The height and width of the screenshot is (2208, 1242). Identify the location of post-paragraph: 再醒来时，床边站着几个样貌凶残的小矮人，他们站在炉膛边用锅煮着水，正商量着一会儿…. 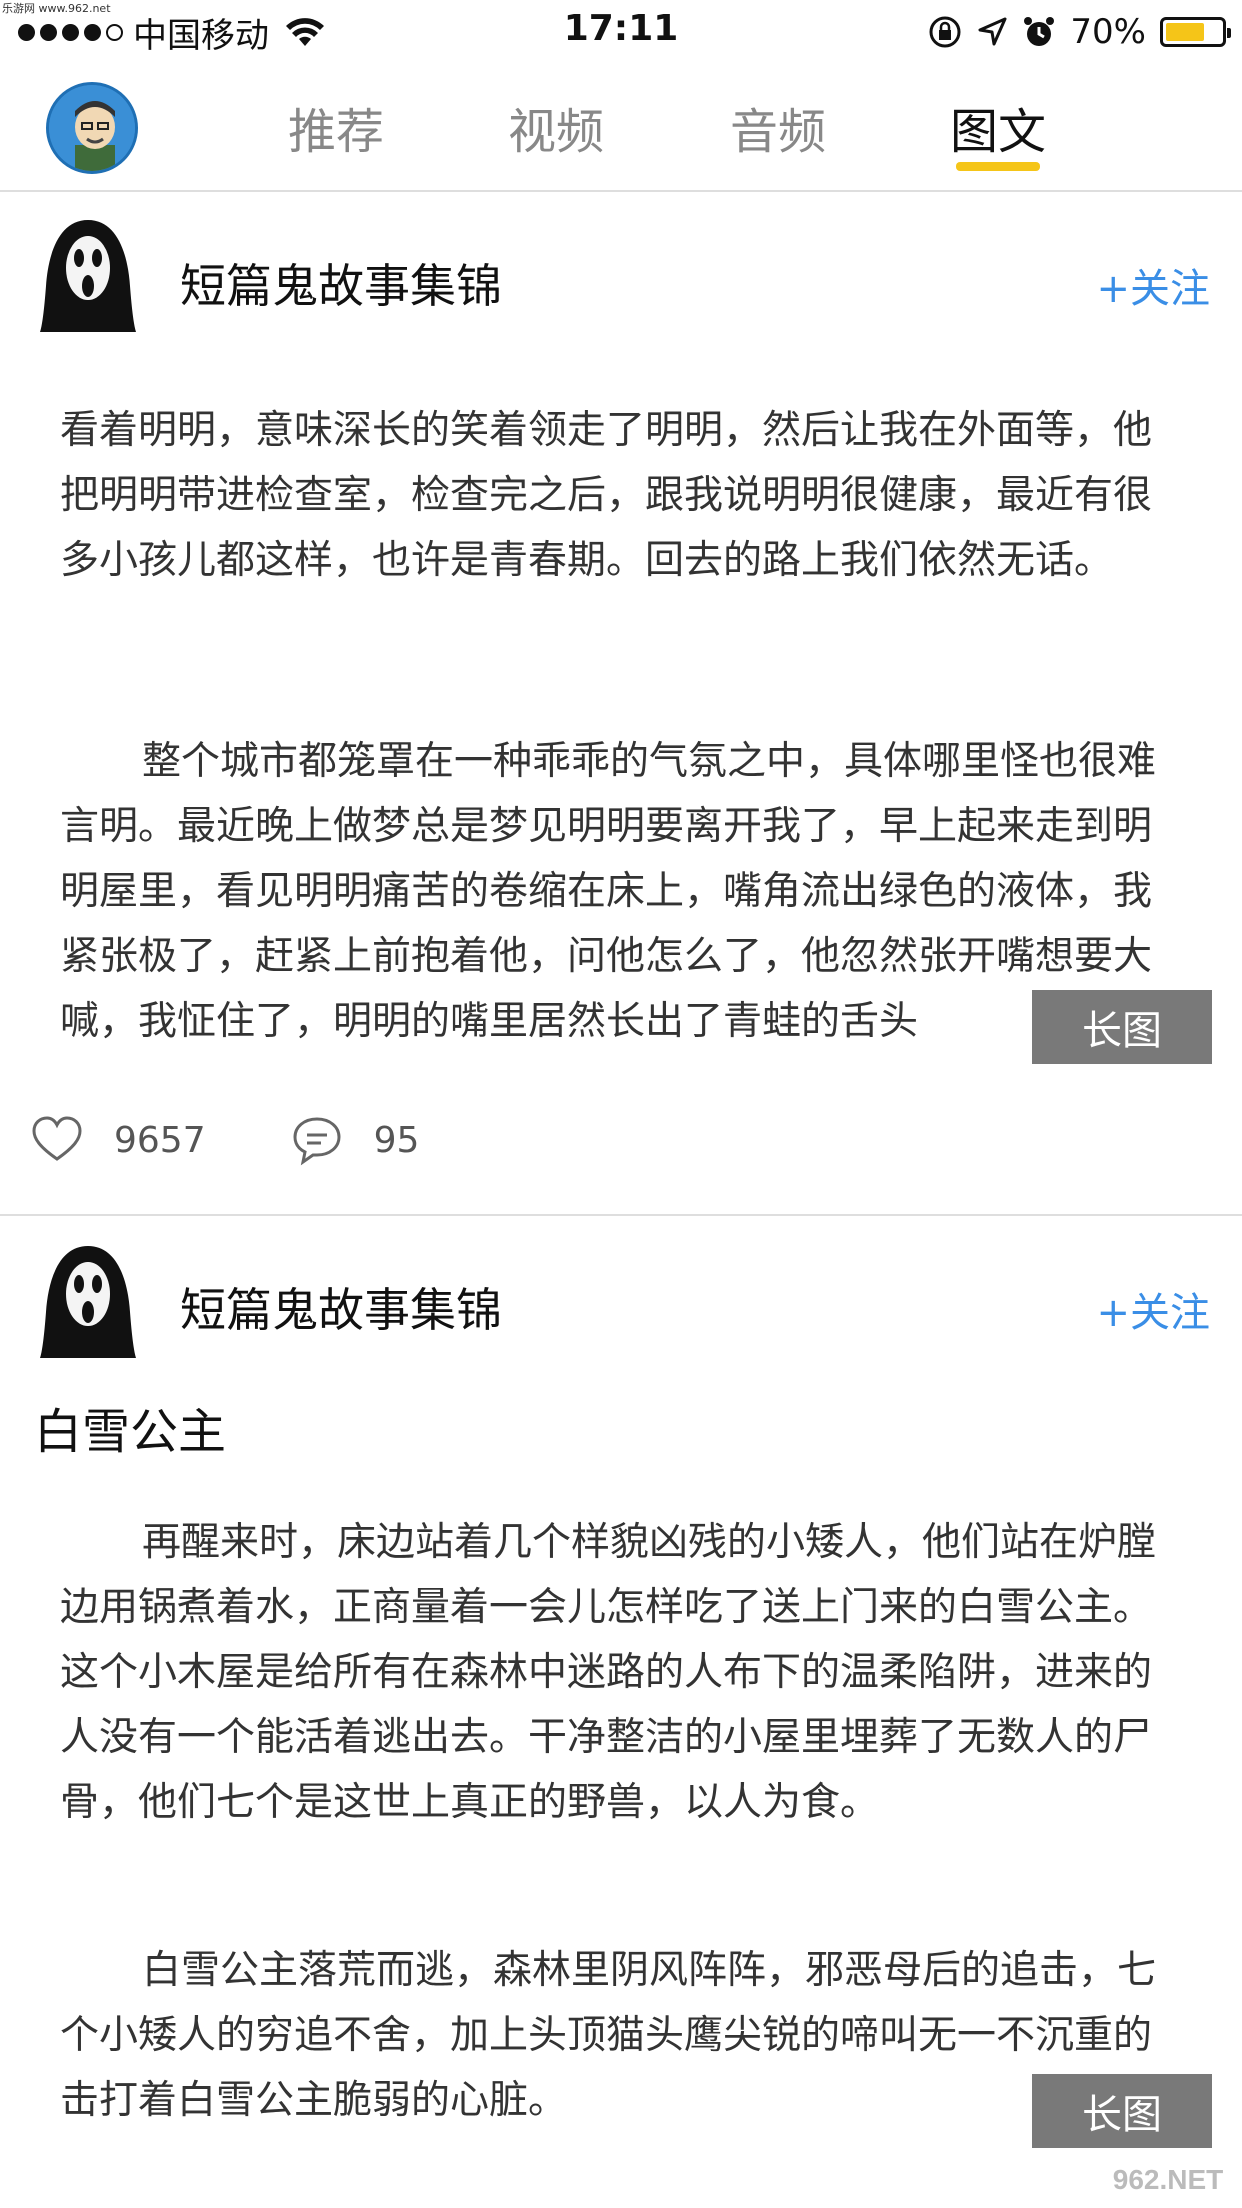
(608, 1672).